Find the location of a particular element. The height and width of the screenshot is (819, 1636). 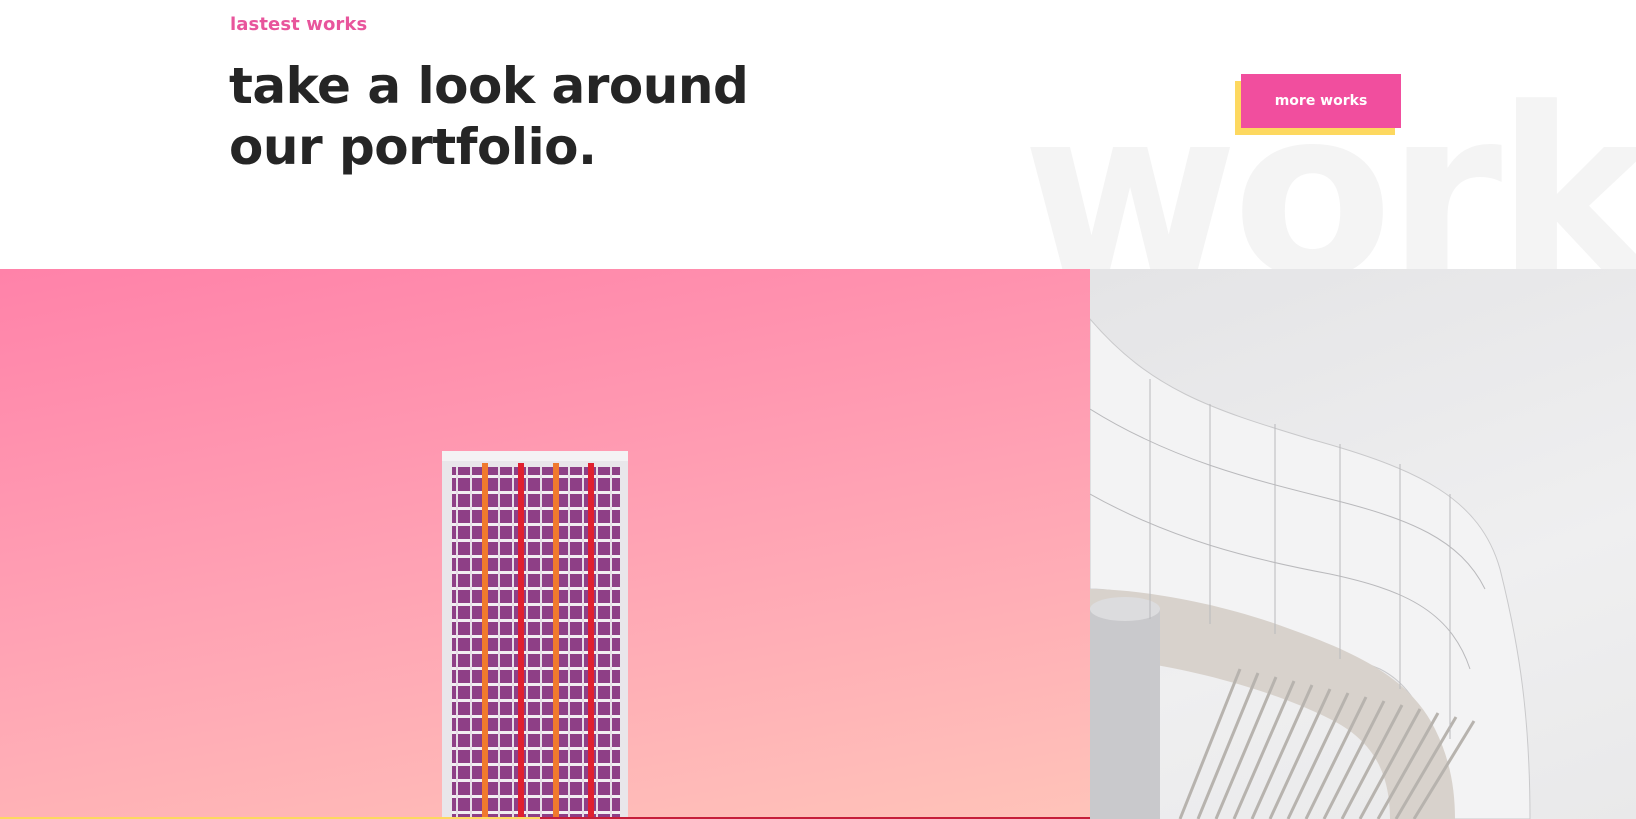

section-headline: take a look around our portfolio. is located at coordinates (489, 117).